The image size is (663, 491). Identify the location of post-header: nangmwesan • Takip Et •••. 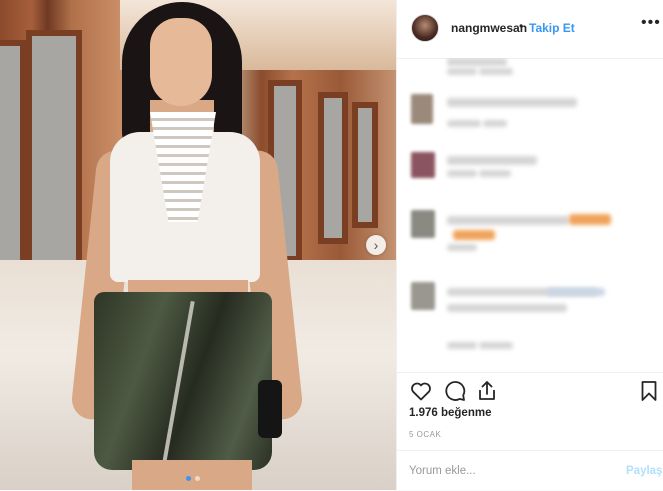
(530, 29).